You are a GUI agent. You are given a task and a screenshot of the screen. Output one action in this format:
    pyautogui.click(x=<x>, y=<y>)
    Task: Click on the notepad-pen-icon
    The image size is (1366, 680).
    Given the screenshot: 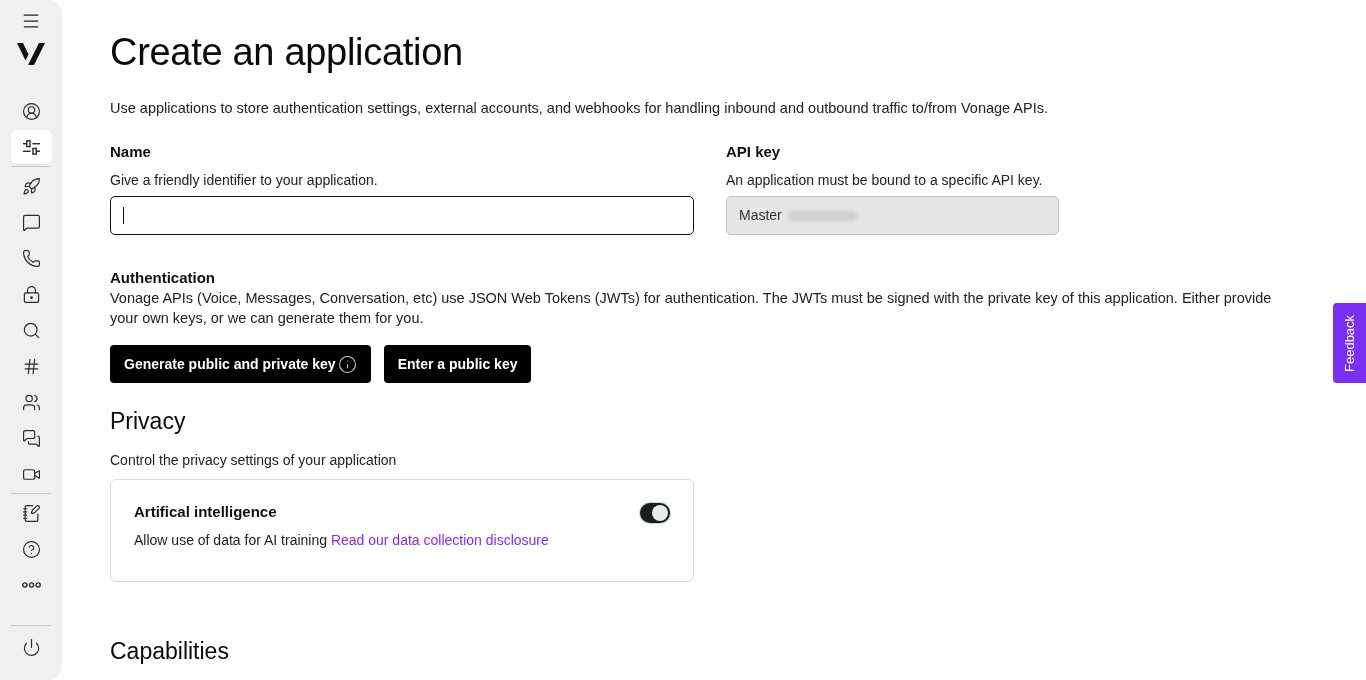 What is the action you would take?
    pyautogui.click(x=31, y=513)
    